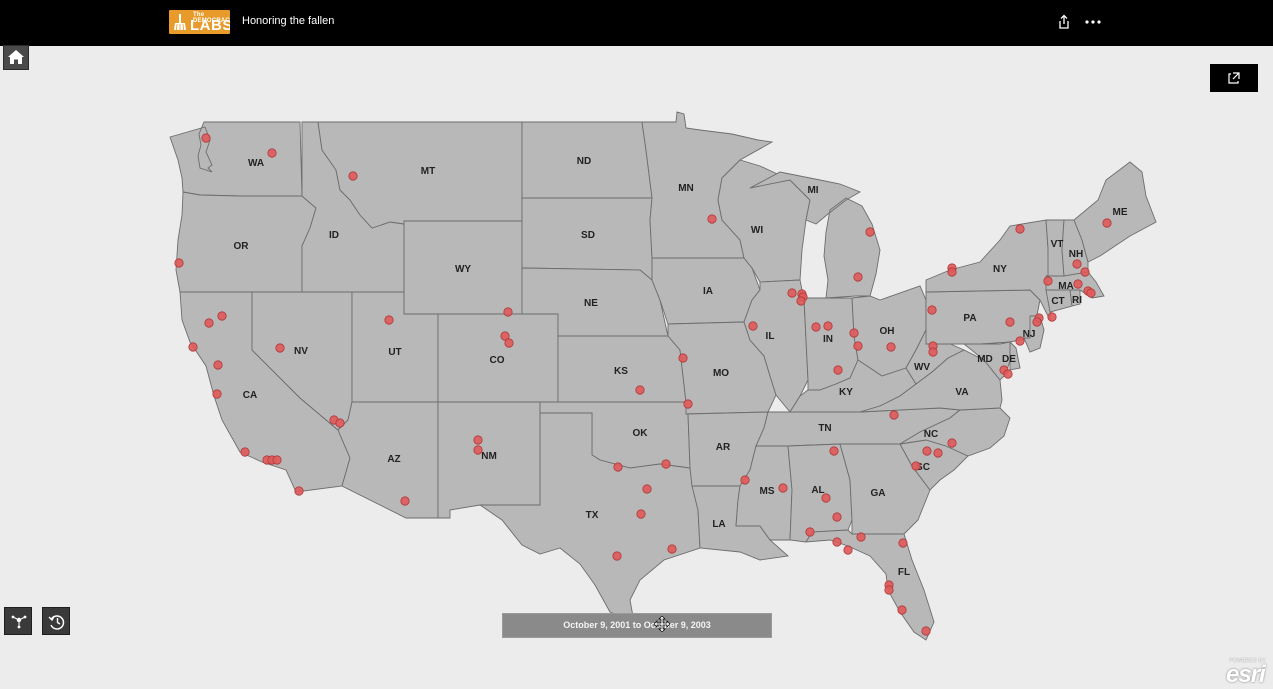 This screenshot has width=1273, height=689. I want to click on share-icon, so click(1064, 22).